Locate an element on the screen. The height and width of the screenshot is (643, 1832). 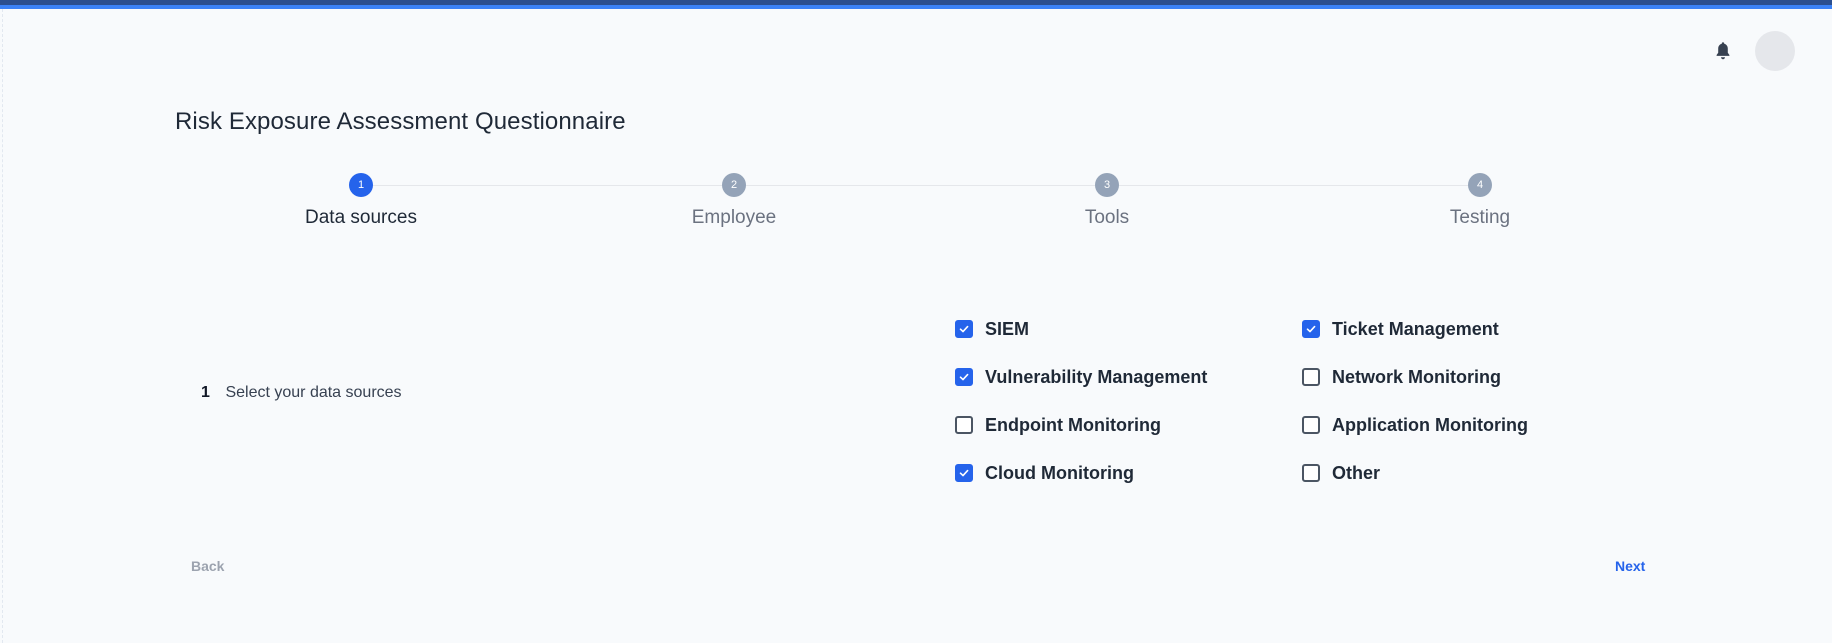
option-endpoint-monitoring: Endpoint Monitoring is located at coordinates (1058, 425).